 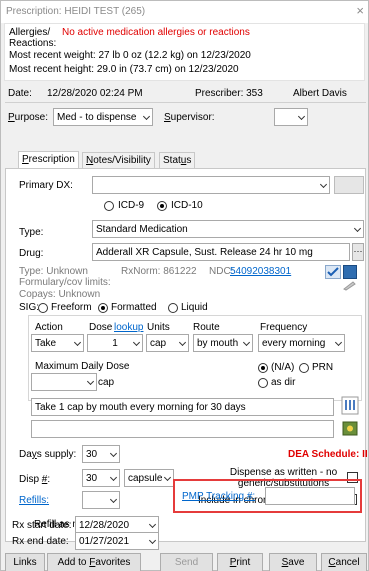 What do you see at coordinates (60, 294) in the screenshot?
I see `copays-label: Copays: Unknown` at bounding box center [60, 294].